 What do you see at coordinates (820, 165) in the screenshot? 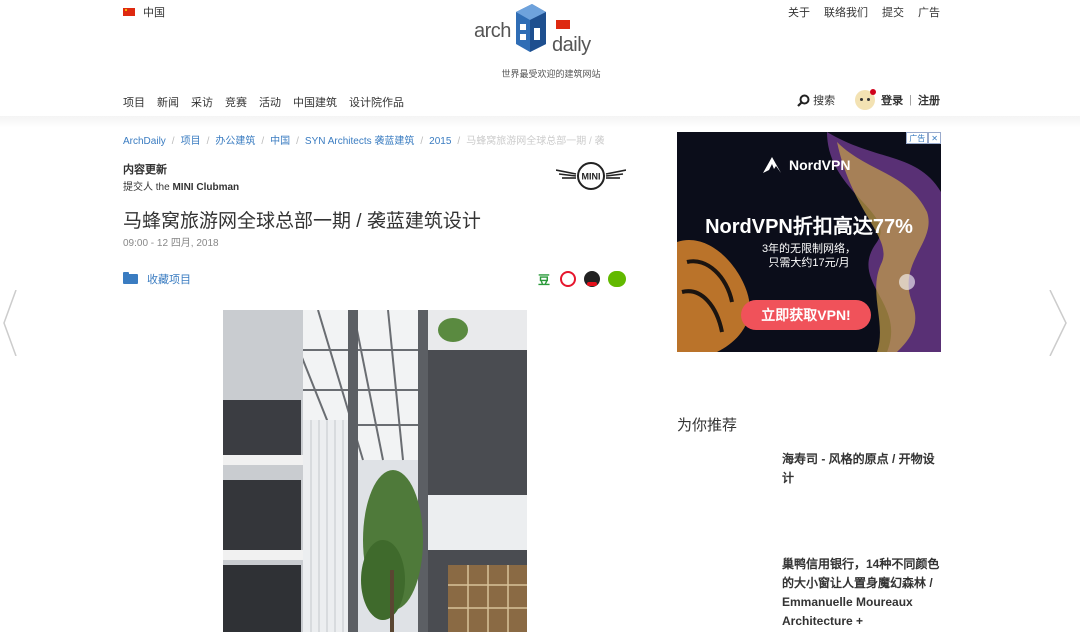
I see `ad-brand-name: NordVPN` at bounding box center [820, 165].